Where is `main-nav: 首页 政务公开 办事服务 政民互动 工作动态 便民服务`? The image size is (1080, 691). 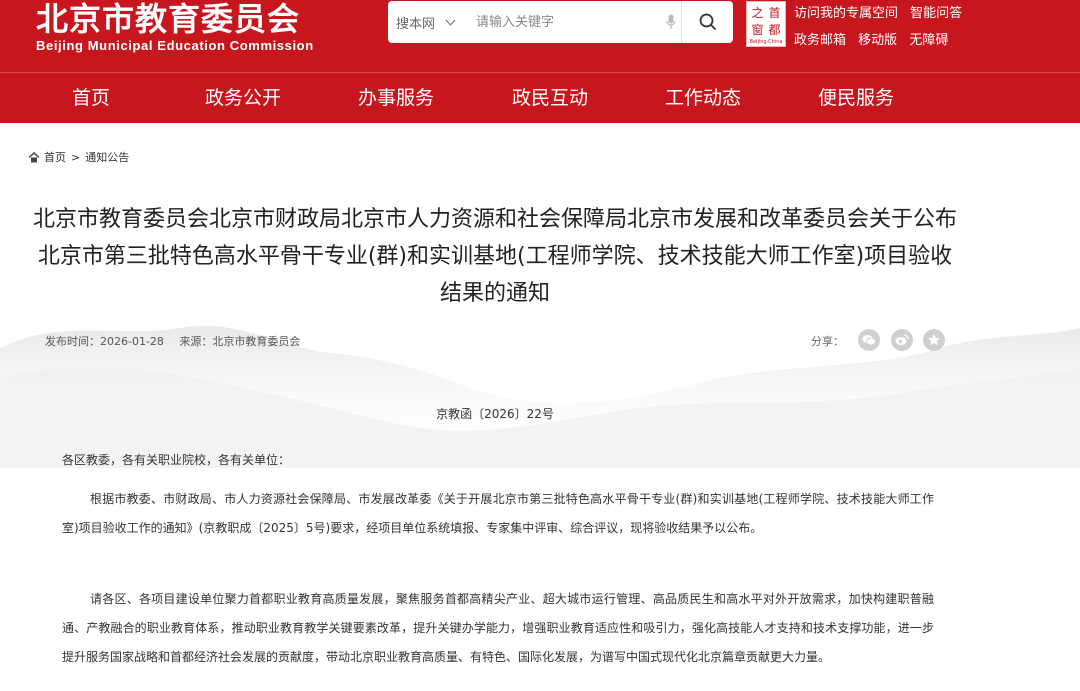
main-nav: 首页 政务公开 办事服务 政民互动 工作动态 便民服务 is located at coordinates (540, 97).